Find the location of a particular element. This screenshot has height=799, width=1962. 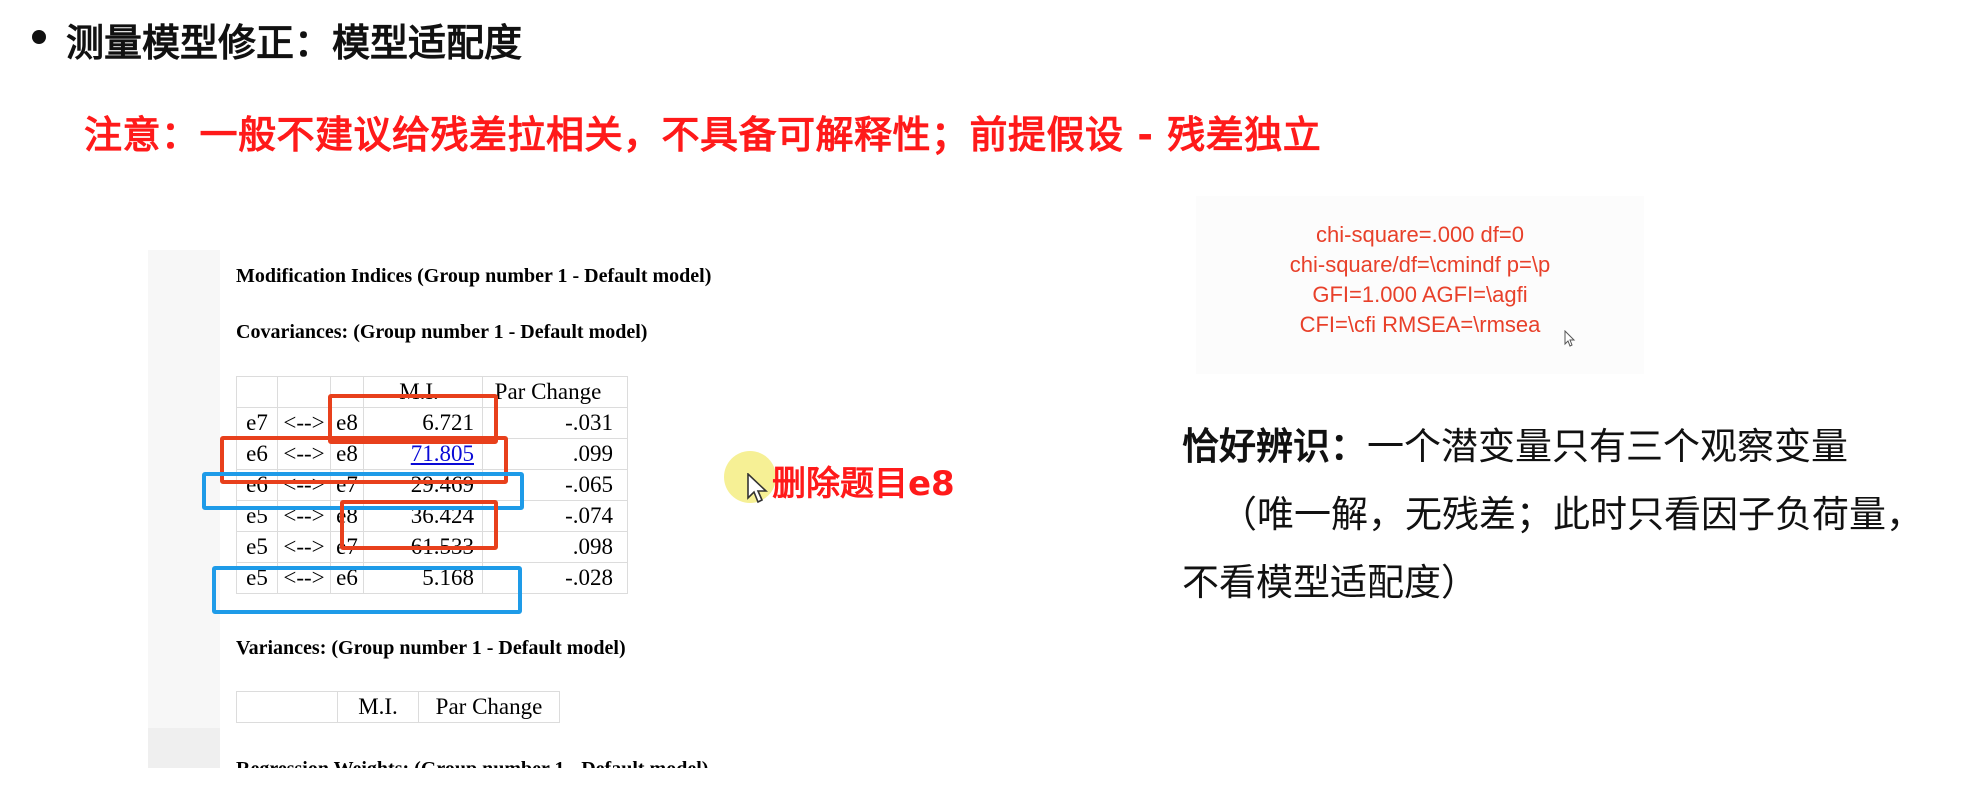

just-identified-definition: 一个潜变量只有三个观察变量 is located at coordinates (1607, 446).